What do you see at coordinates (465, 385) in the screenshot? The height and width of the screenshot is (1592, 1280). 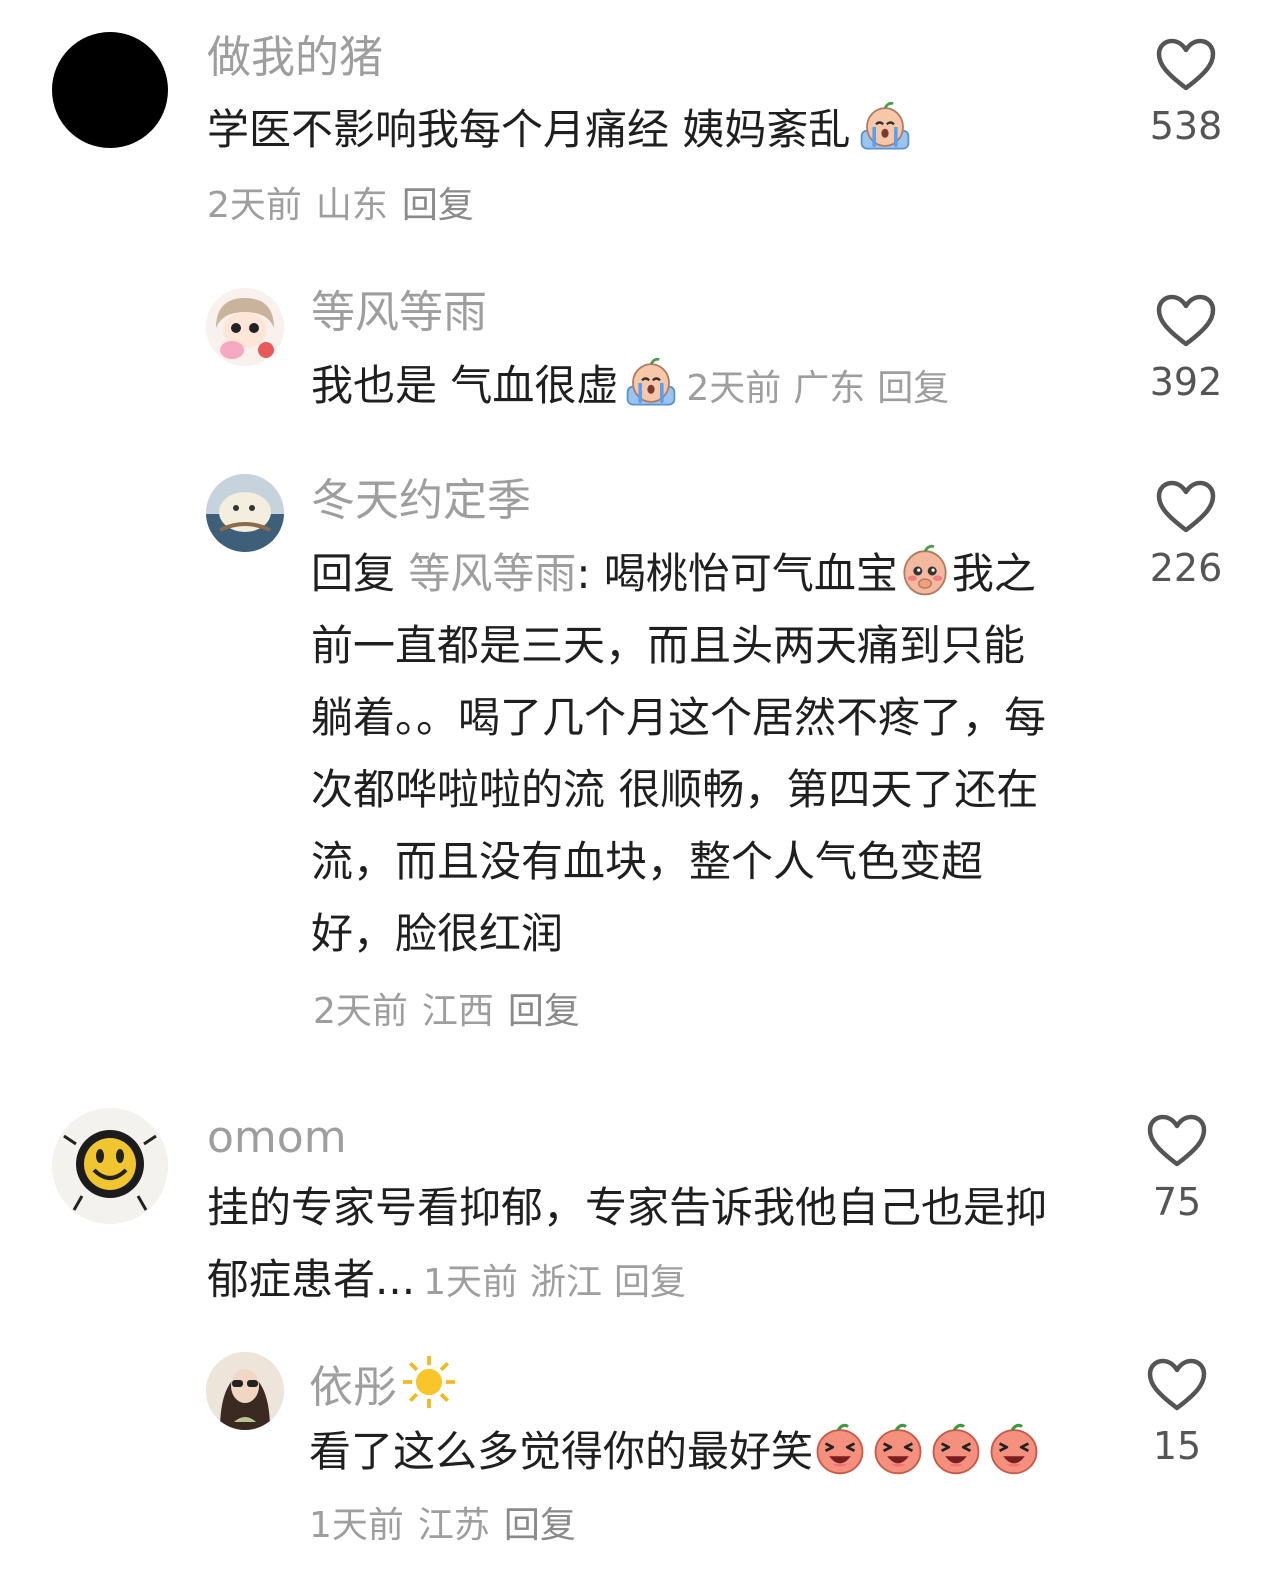 I see `comment-text-content: 我也是 气血很虚` at bounding box center [465, 385].